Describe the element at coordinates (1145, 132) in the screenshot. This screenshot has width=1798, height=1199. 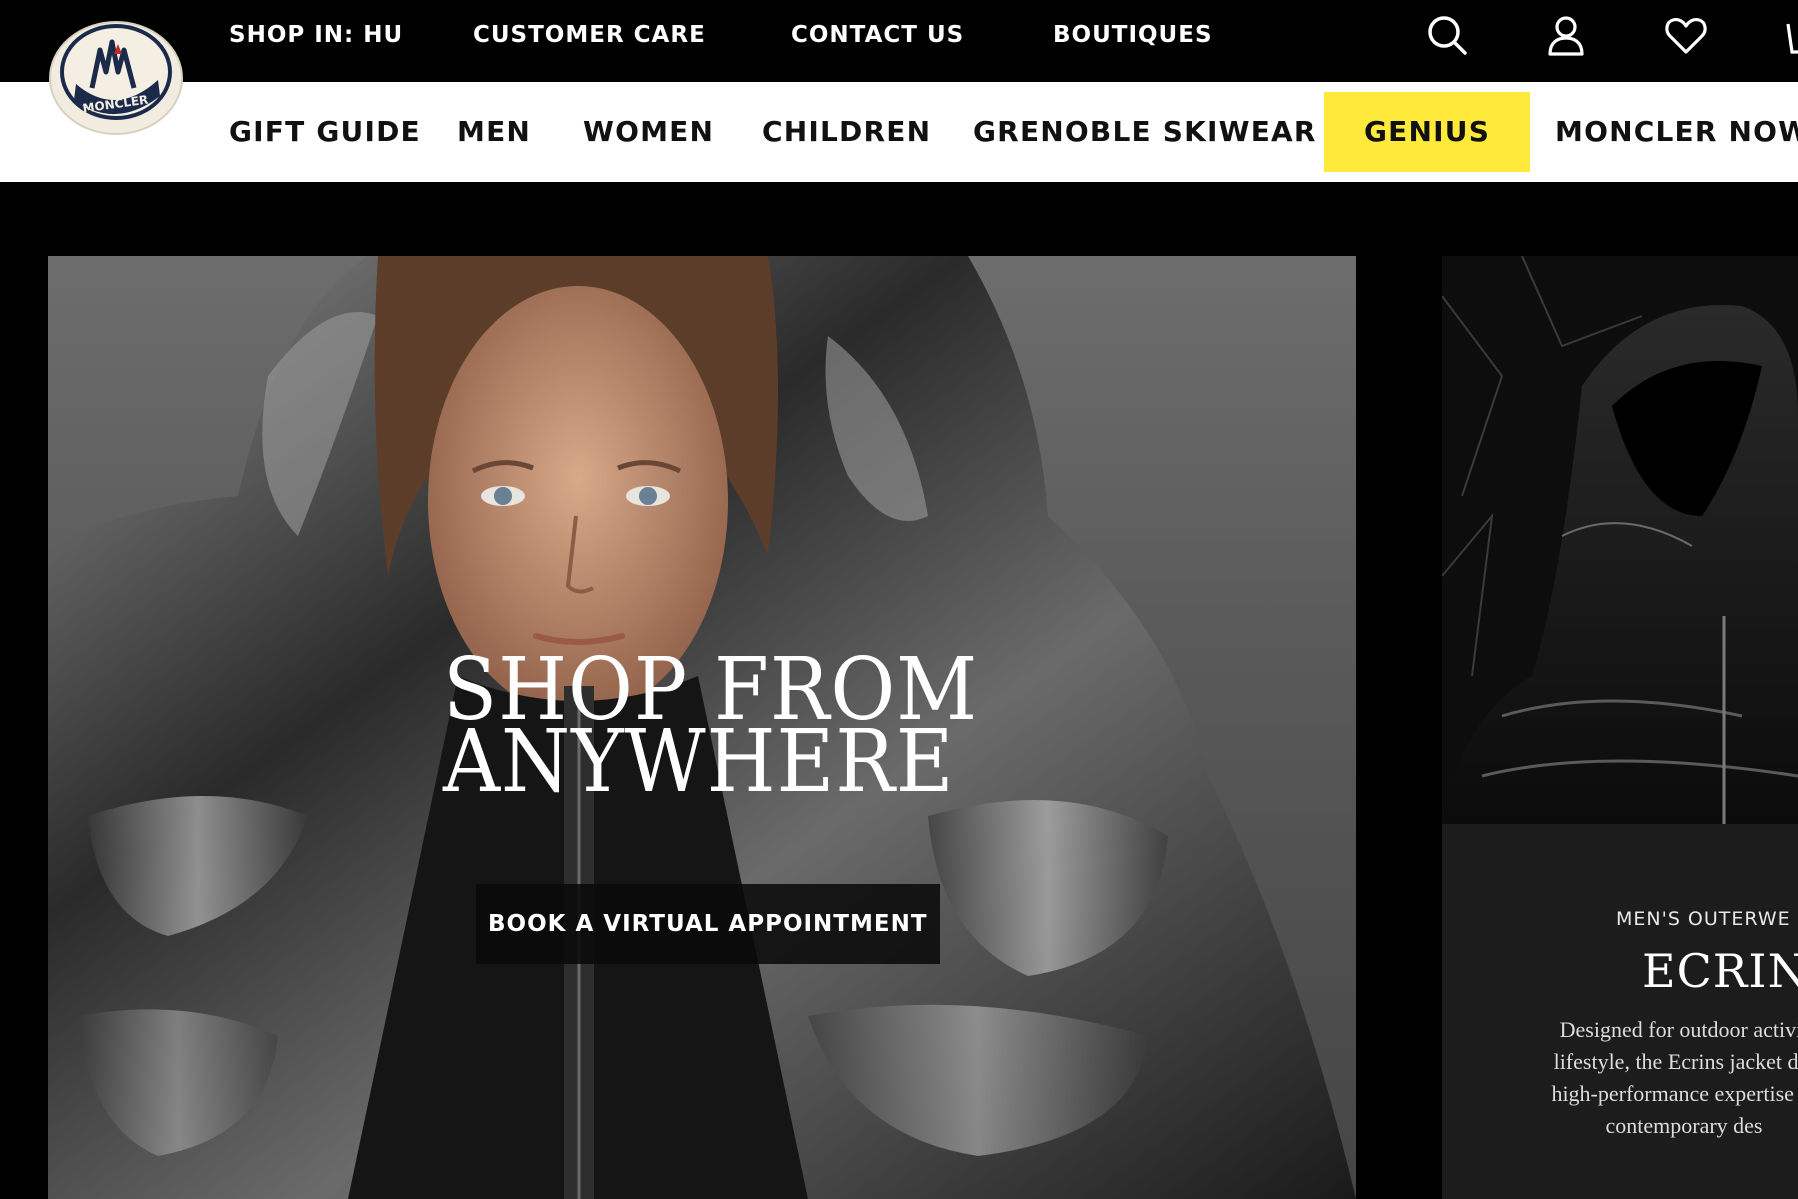
I see `nav-grenoble-skiwear: GRENOBLE SKIWEAR` at that location.